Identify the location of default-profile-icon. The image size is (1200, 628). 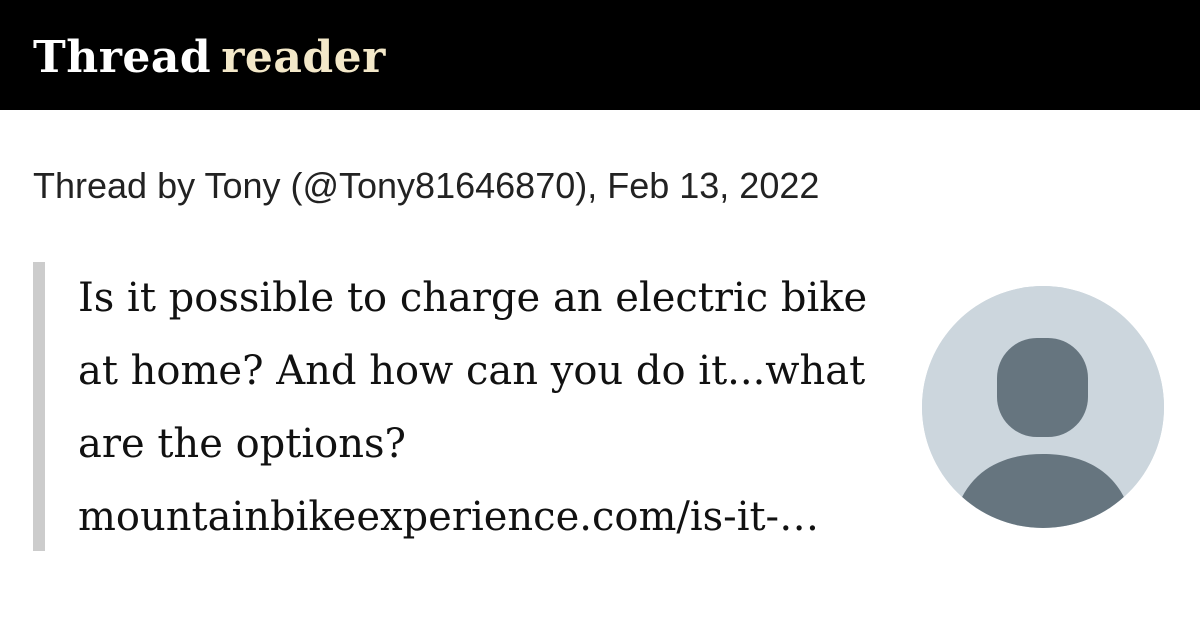
(1043, 407).